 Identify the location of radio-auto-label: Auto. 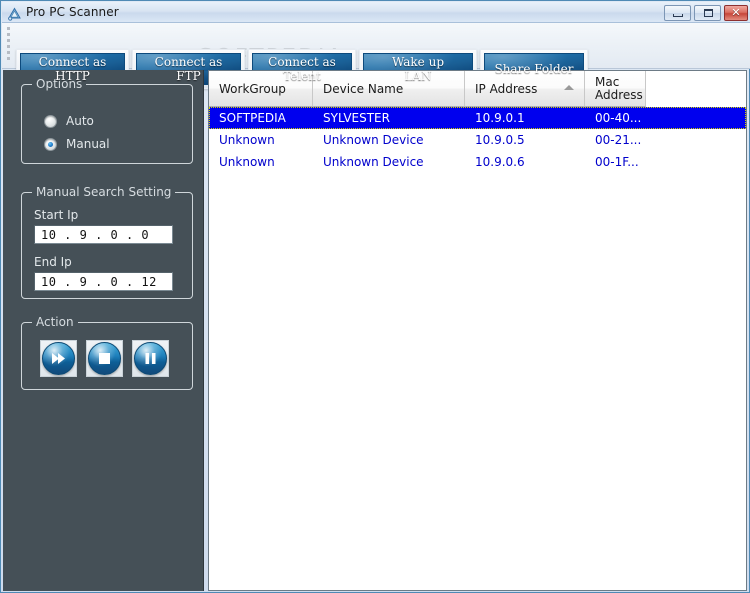
(80, 121).